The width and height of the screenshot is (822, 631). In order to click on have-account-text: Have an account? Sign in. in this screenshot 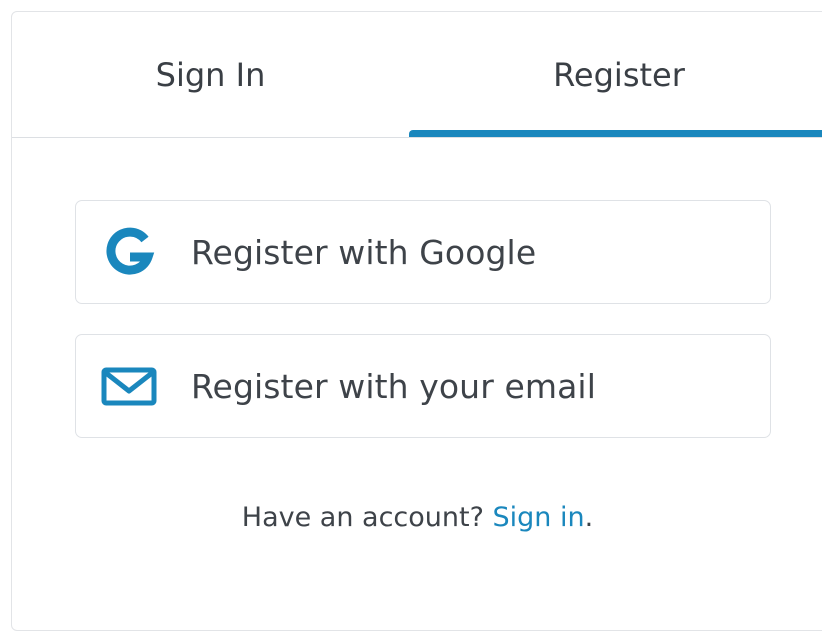, I will do `click(417, 517)`.